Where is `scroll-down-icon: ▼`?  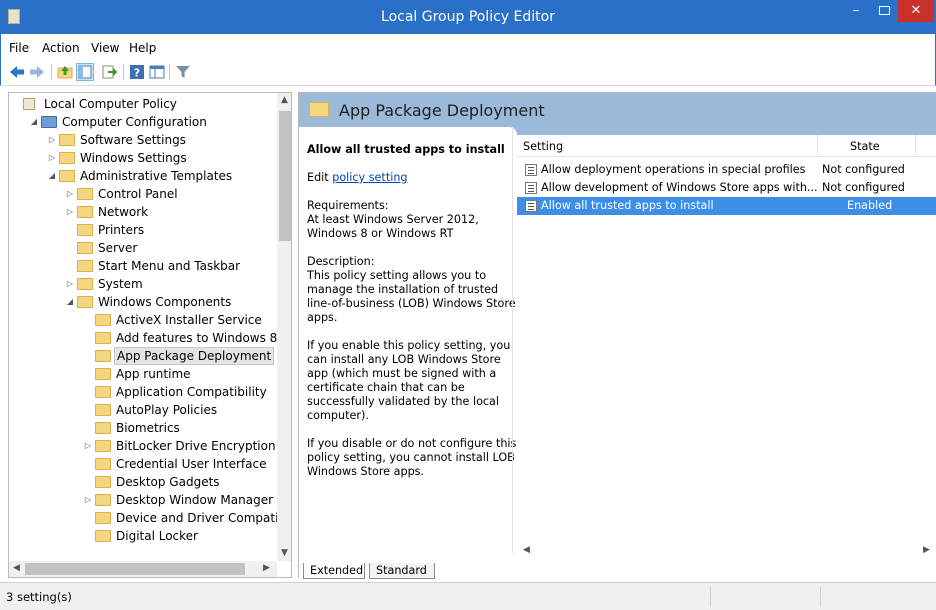 scroll-down-icon: ▼ is located at coordinates (284, 553).